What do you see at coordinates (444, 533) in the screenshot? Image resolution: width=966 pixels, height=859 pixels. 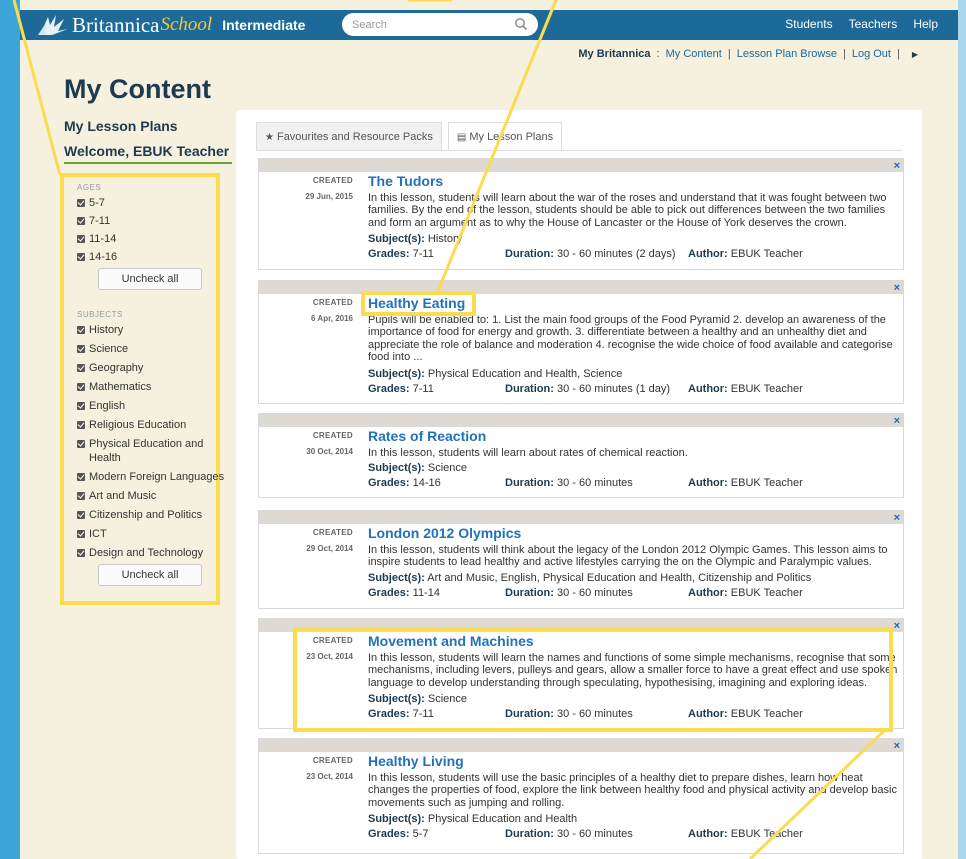 I see `lesson-title-link: London 2012 Olympics` at bounding box center [444, 533].